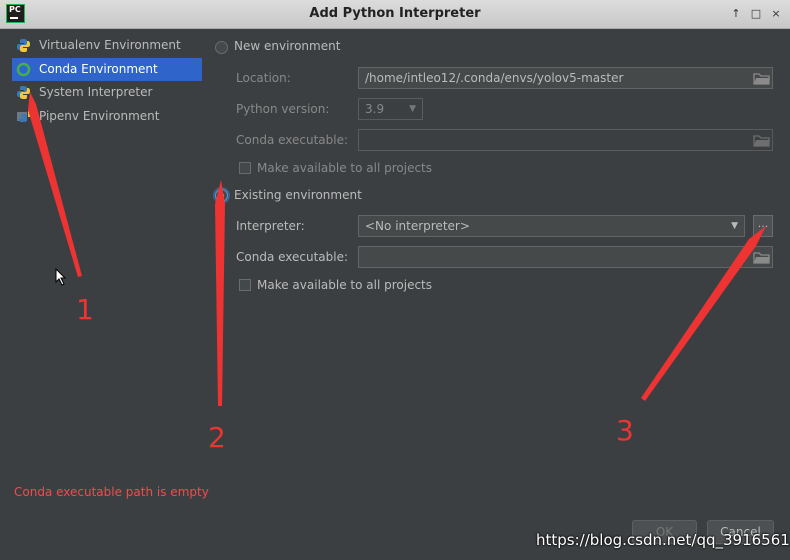 The width and height of the screenshot is (790, 560). I want to click on python-version-value: 3.9, so click(375, 109).